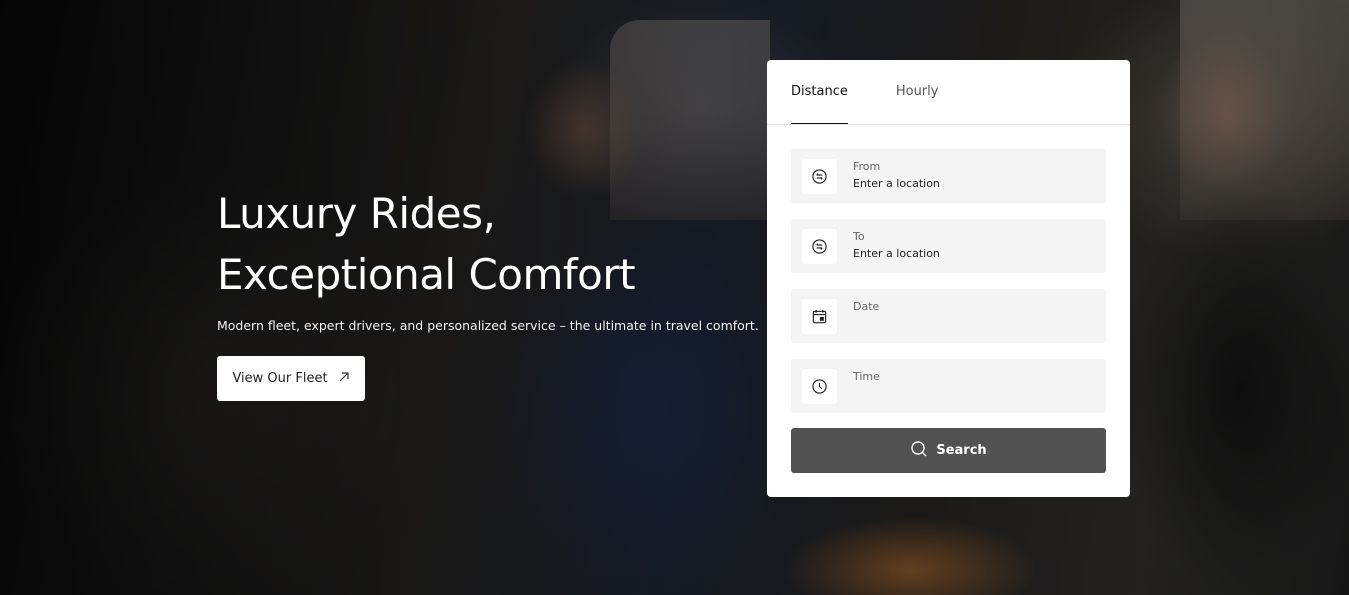  What do you see at coordinates (497, 244) in the screenshot?
I see `hero-title: Luxury Rides, Exceptional Comfort` at bounding box center [497, 244].